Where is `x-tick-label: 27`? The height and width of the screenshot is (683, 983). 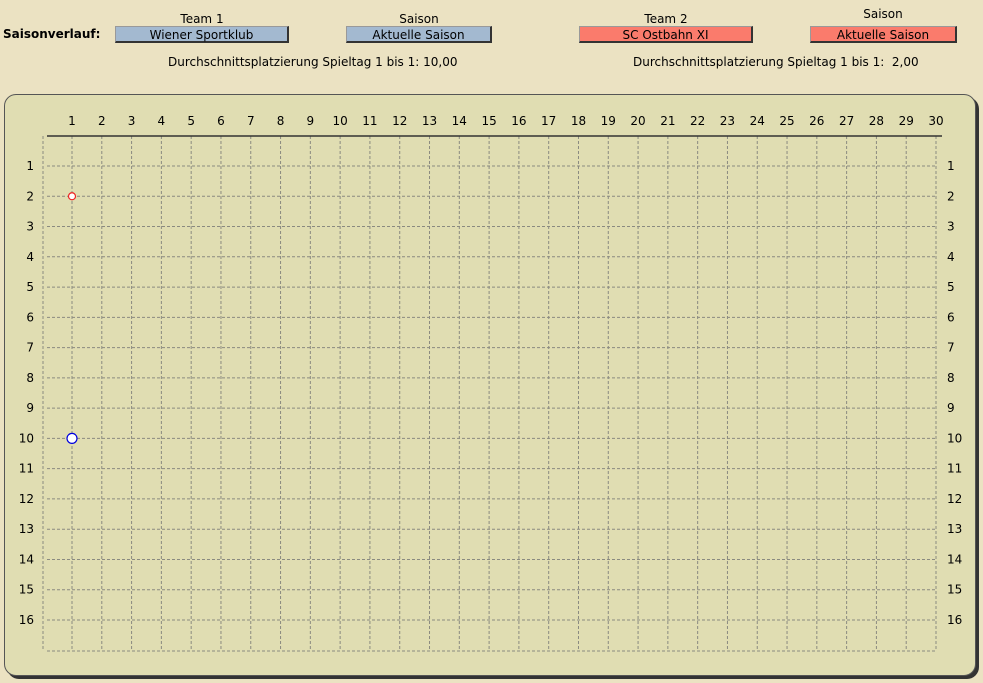
x-tick-label: 27 is located at coordinates (846, 121).